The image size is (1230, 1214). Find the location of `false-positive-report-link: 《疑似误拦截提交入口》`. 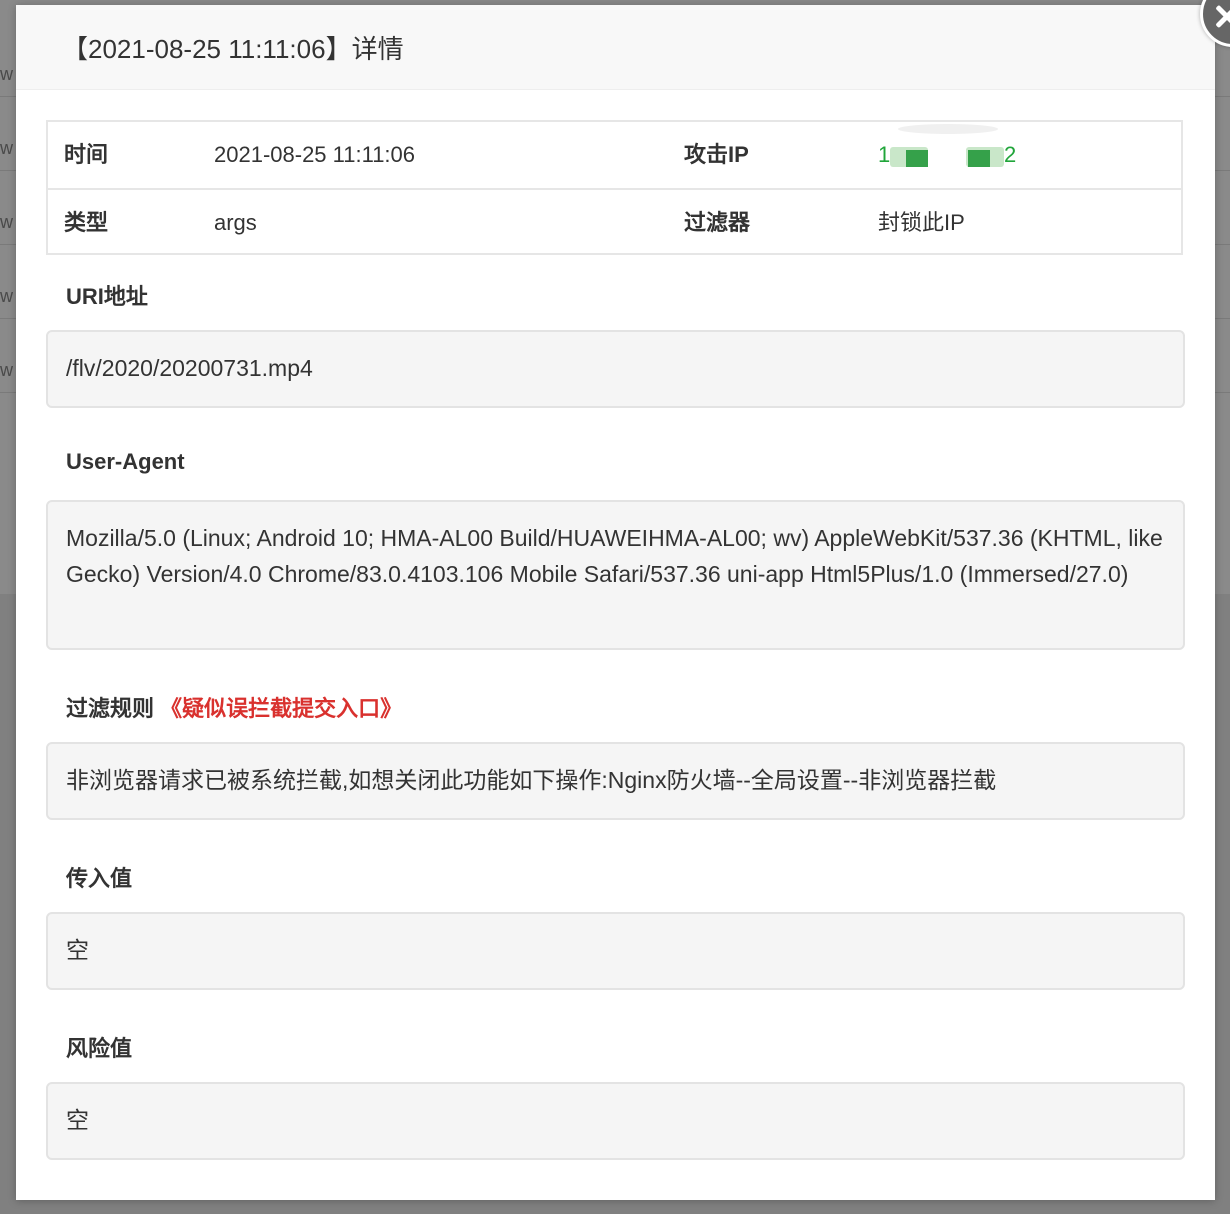

false-positive-report-link: 《疑似误拦截提交入口》 is located at coordinates (281, 708).